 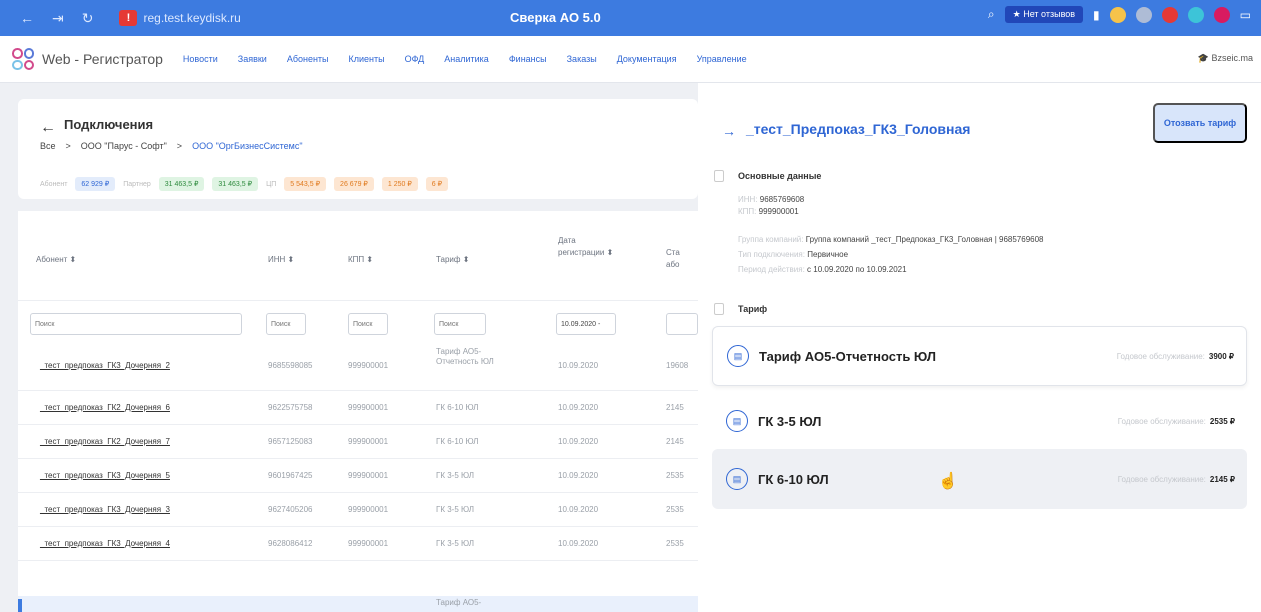 I want to click on summary-chip: 62 929 ₽, so click(x=95, y=184).